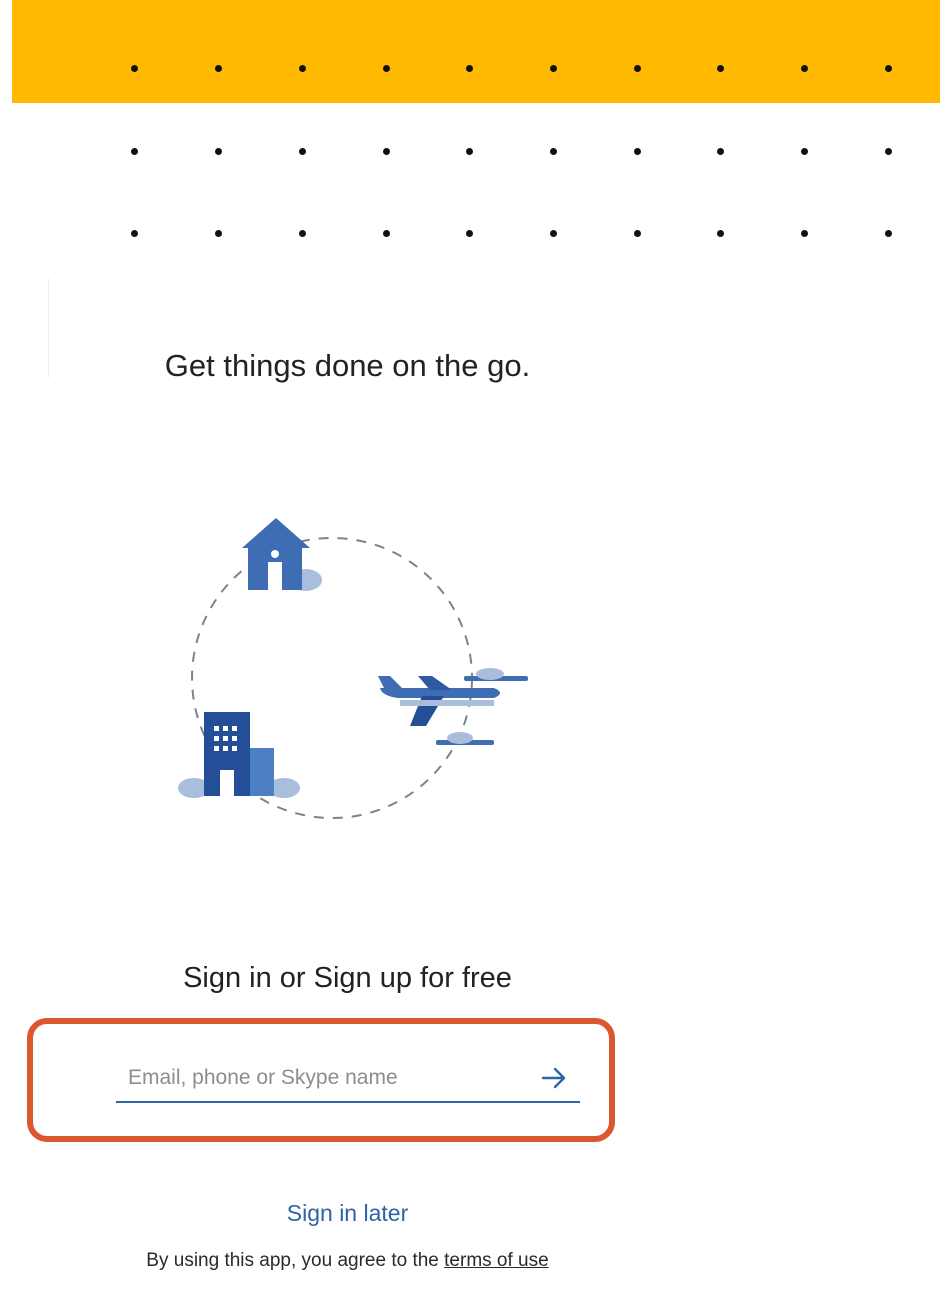 The width and height of the screenshot is (940, 1289). I want to click on tagline: Get things done on the go., so click(347, 365).